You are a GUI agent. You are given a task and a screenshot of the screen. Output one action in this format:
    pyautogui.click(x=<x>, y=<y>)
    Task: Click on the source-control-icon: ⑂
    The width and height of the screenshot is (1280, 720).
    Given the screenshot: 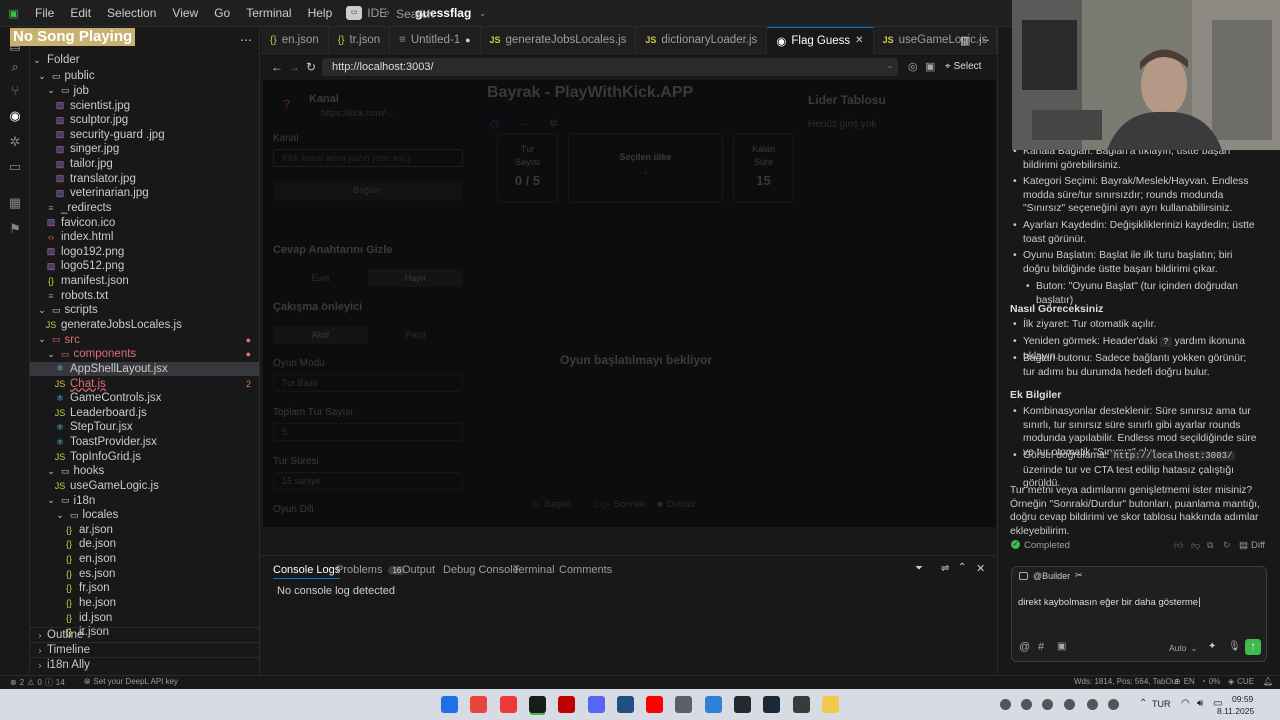 What is the action you would take?
    pyautogui.click(x=15, y=91)
    